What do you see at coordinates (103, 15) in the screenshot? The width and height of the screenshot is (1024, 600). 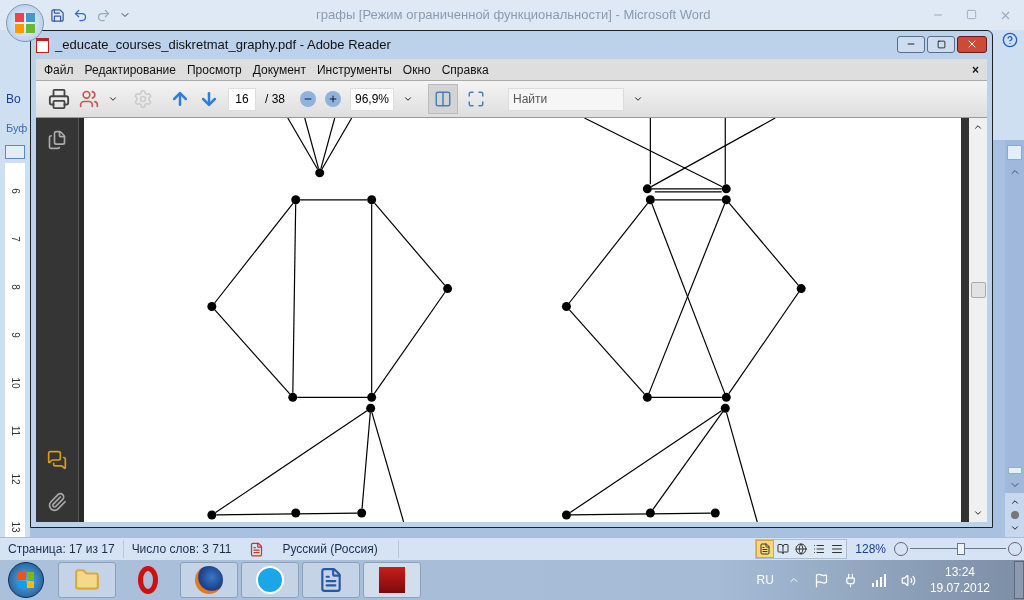 I see `redo-icon` at bounding box center [103, 15].